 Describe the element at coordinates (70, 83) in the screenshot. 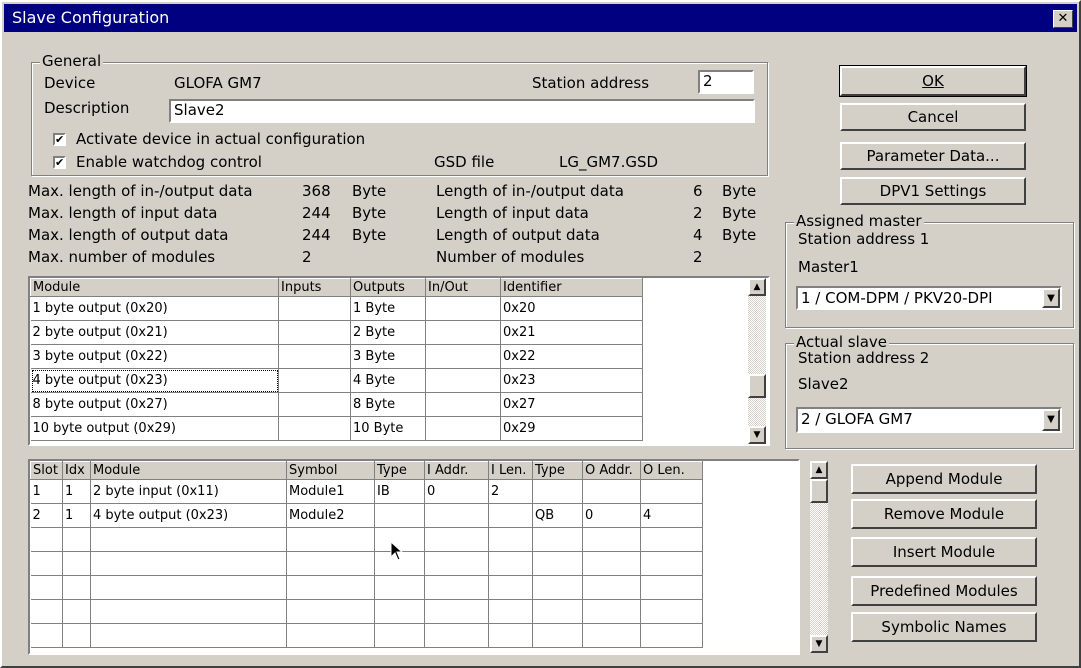

I see `device-label: Device` at that location.